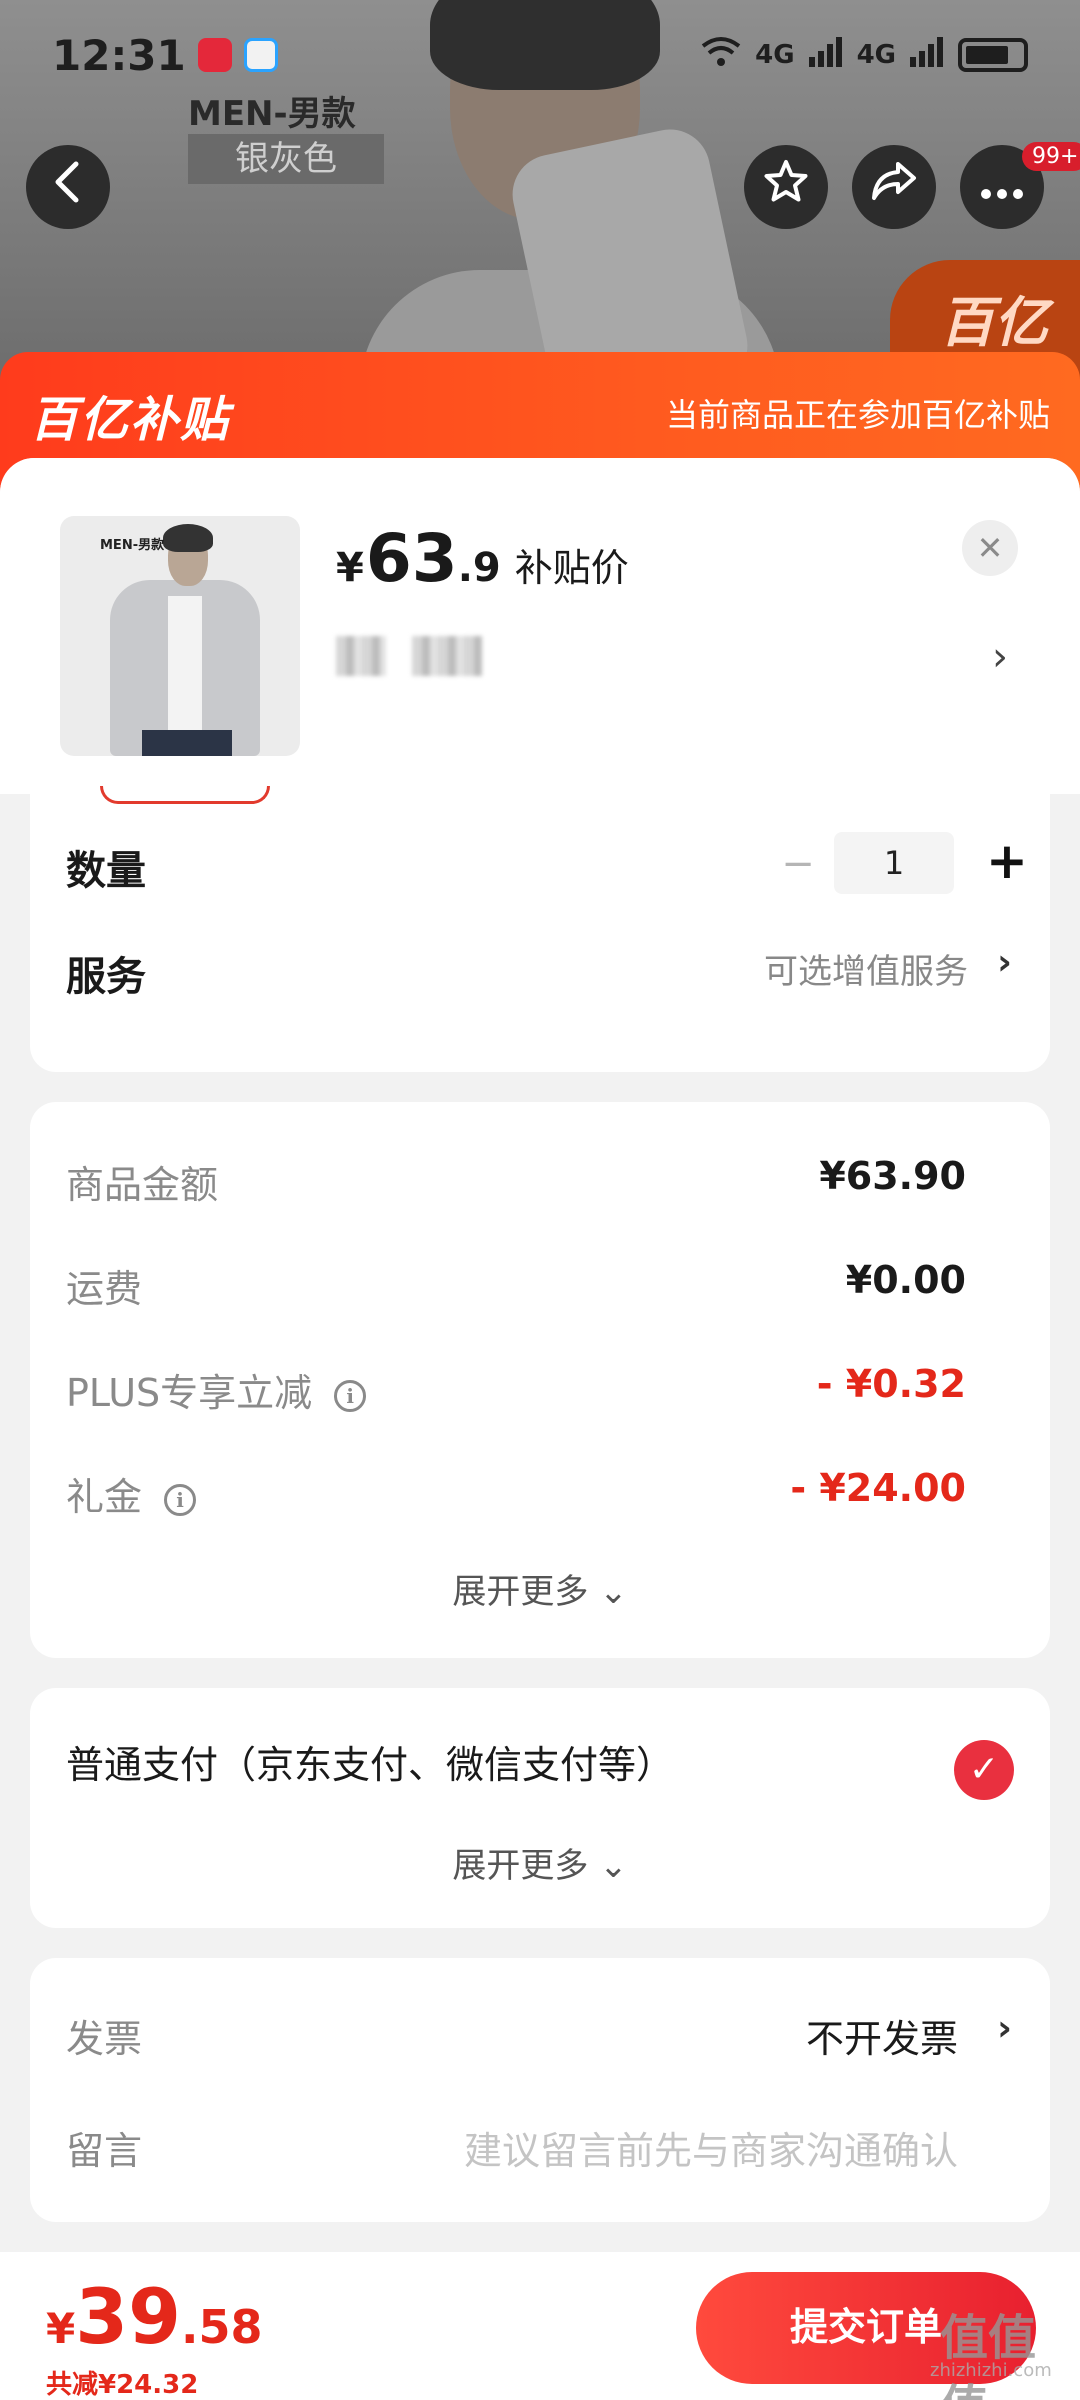  I want to click on spec-chip-edge, so click(185, 795).